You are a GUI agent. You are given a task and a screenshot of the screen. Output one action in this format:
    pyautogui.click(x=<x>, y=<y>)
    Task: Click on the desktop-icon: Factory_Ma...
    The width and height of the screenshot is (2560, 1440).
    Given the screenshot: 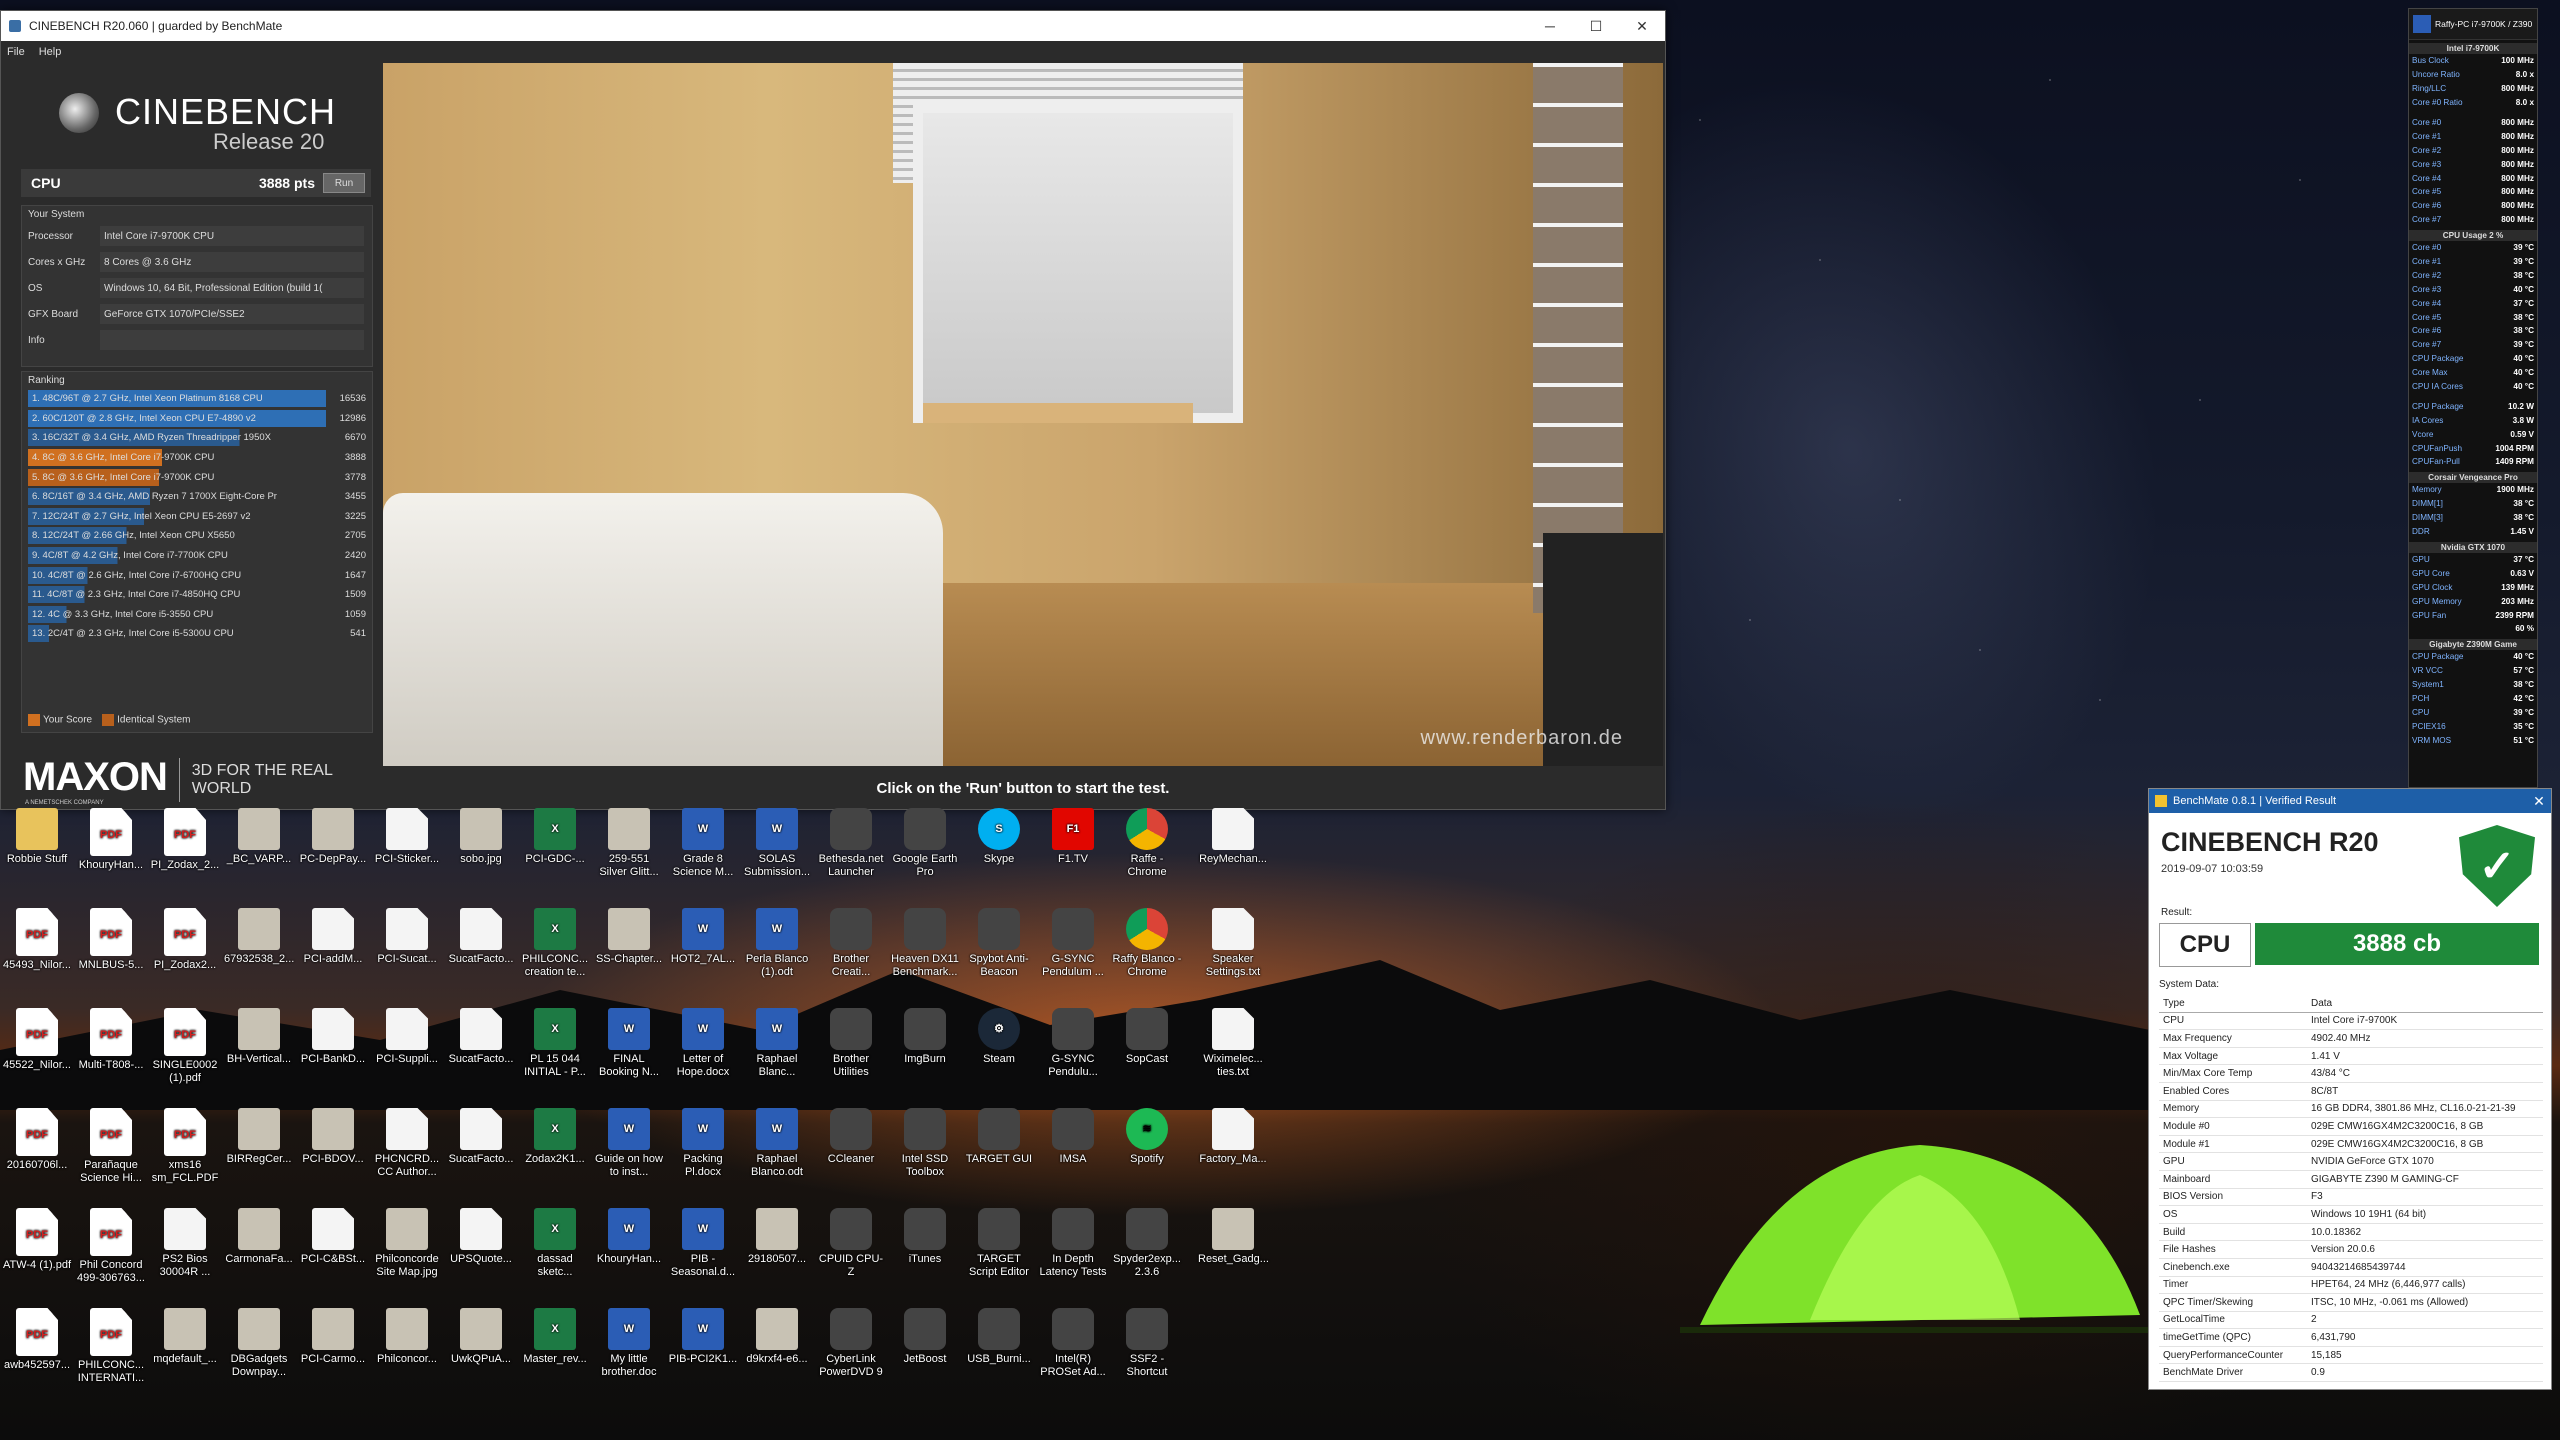 What is the action you would take?
    pyautogui.click(x=1233, y=1137)
    